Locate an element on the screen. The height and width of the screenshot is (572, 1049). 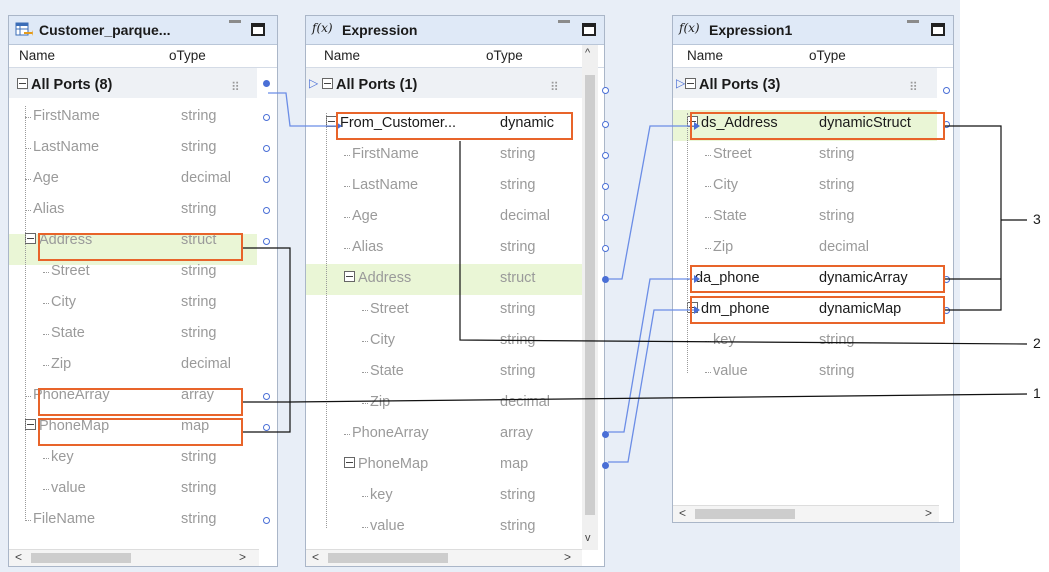
highlight-box-phonemap is located at coordinates (140, 432).